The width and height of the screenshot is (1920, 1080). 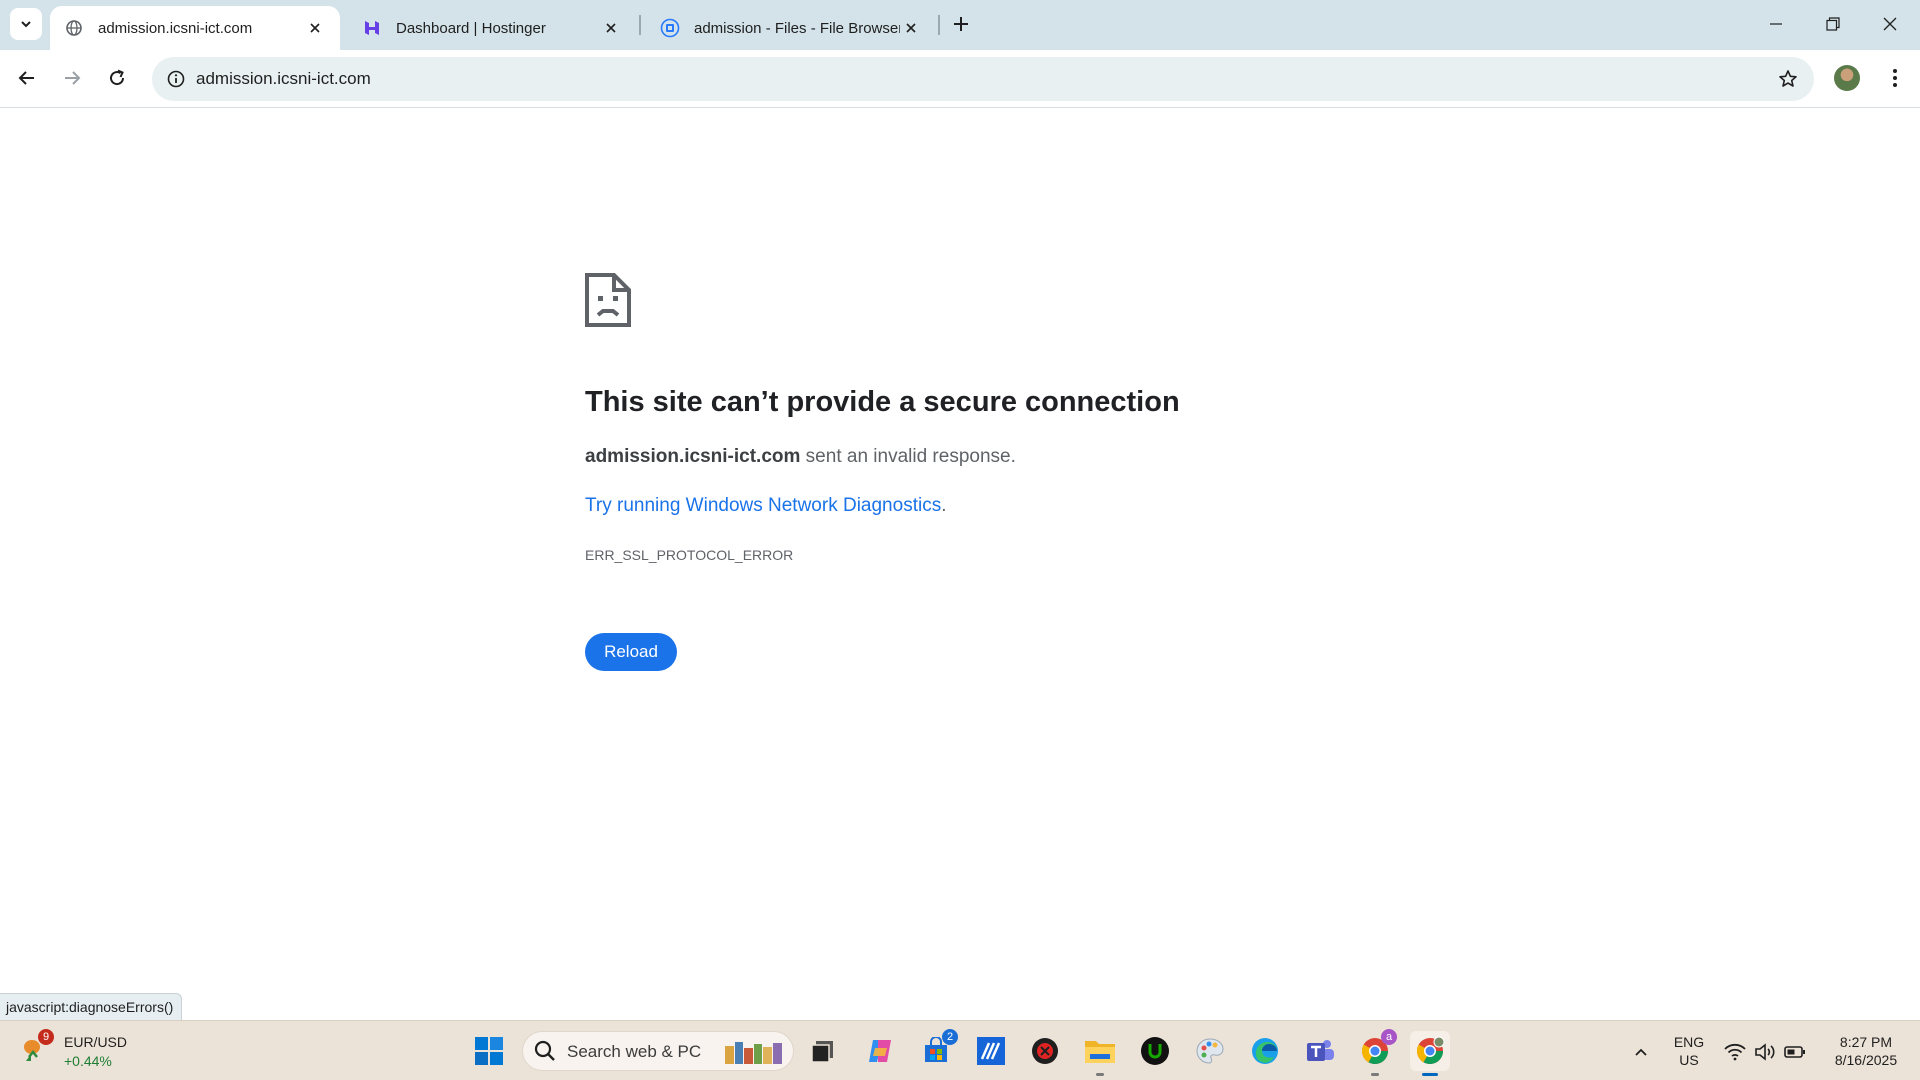 What do you see at coordinates (1389, 1037) in the screenshot?
I see `chrome-profile-badge: a` at bounding box center [1389, 1037].